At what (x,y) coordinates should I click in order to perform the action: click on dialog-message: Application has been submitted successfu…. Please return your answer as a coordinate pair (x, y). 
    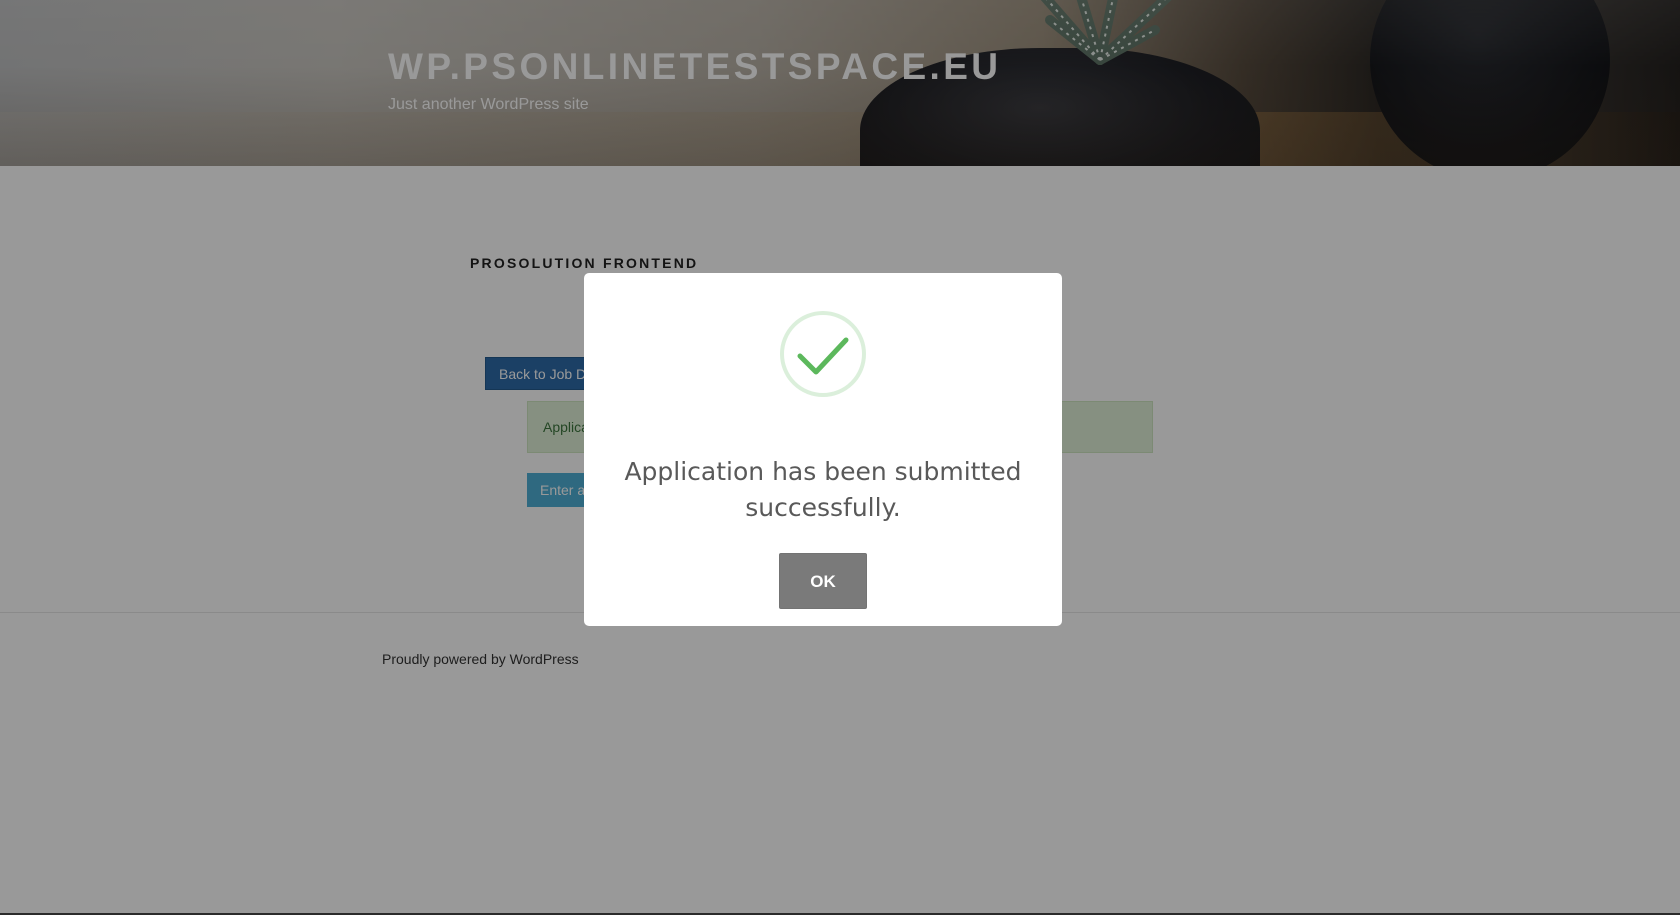
    Looking at the image, I should click on (823, 489).